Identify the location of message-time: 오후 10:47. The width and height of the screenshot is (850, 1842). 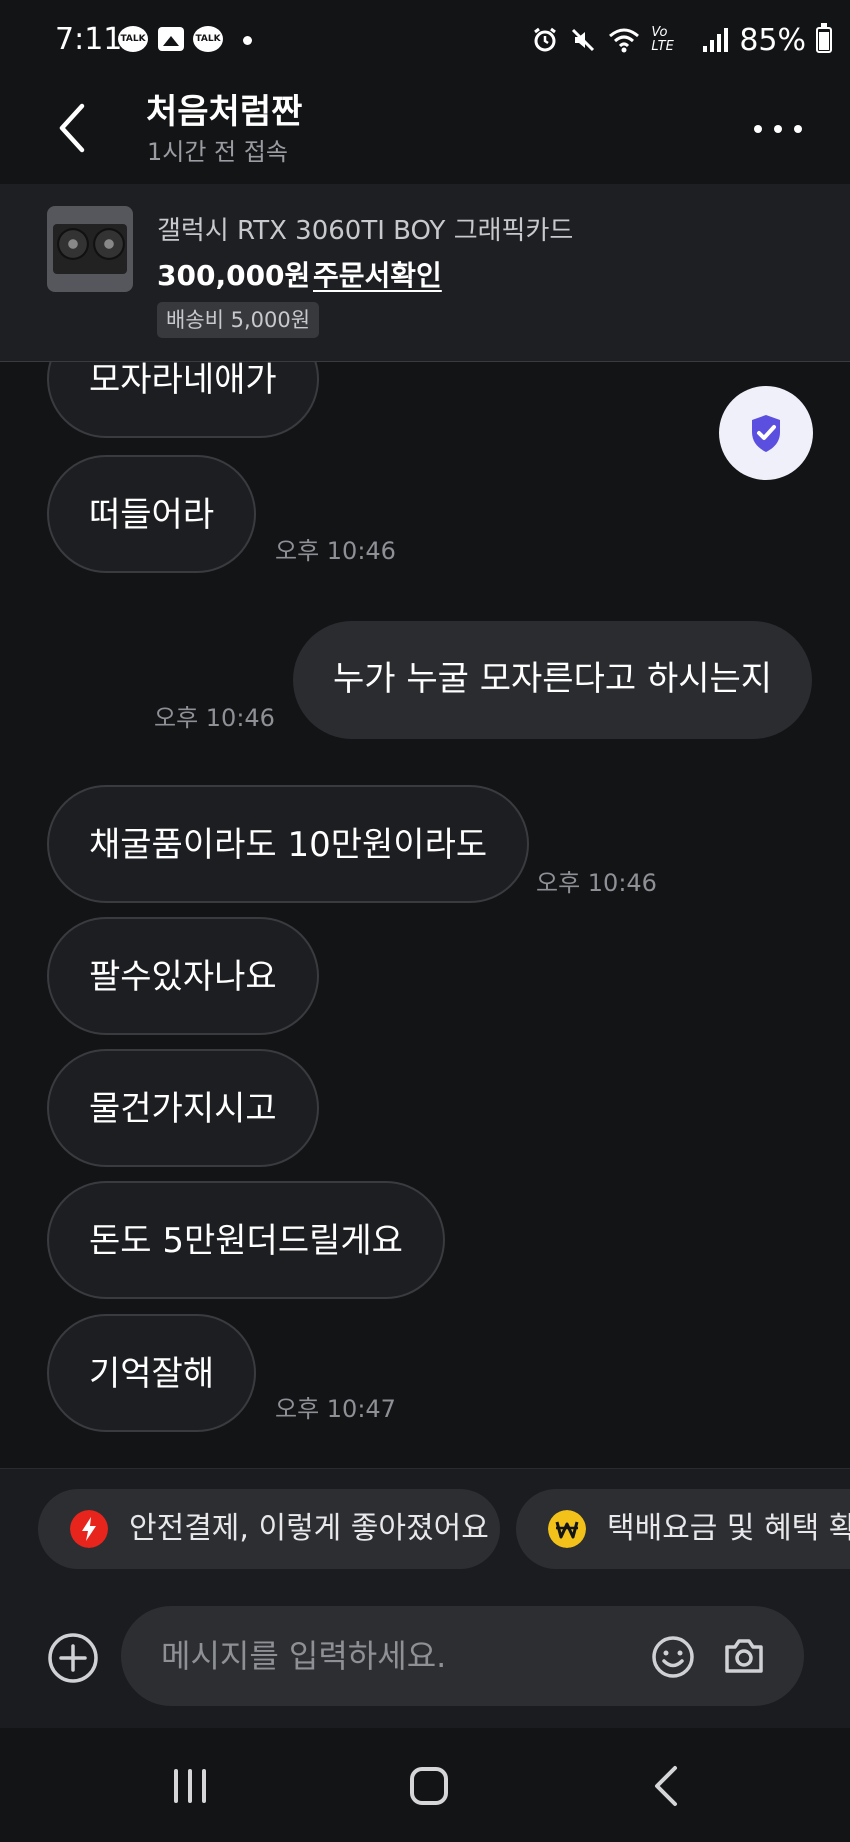
(335, 1409).